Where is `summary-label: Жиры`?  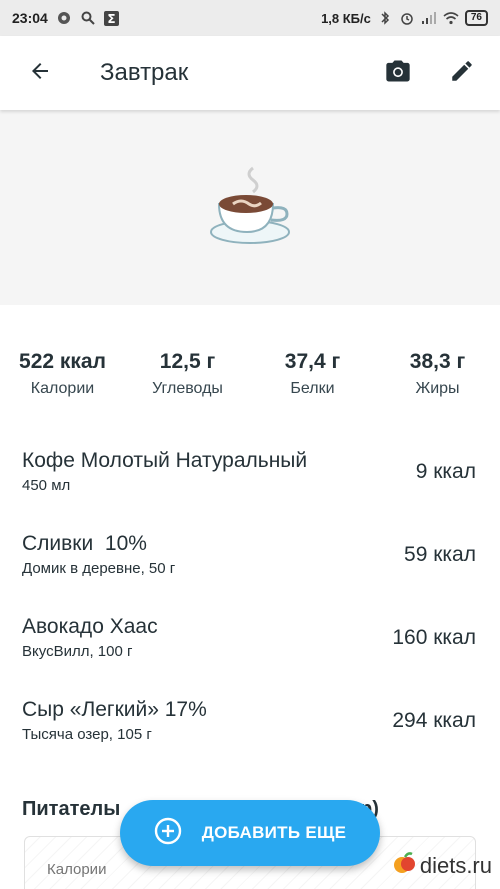 summary-label: Жиры is located at coordinates (437, 388).